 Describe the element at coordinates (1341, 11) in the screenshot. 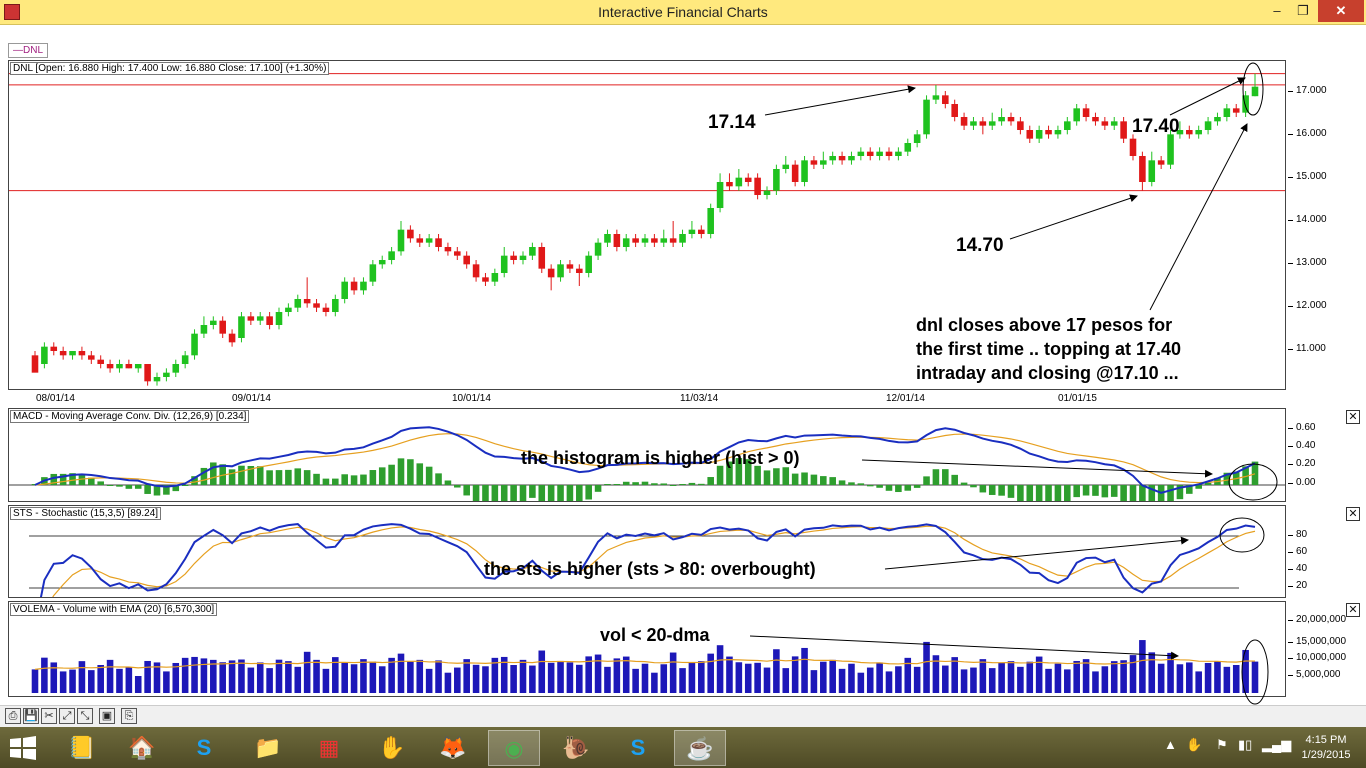

I see `close-window-button: ✕` at that location.